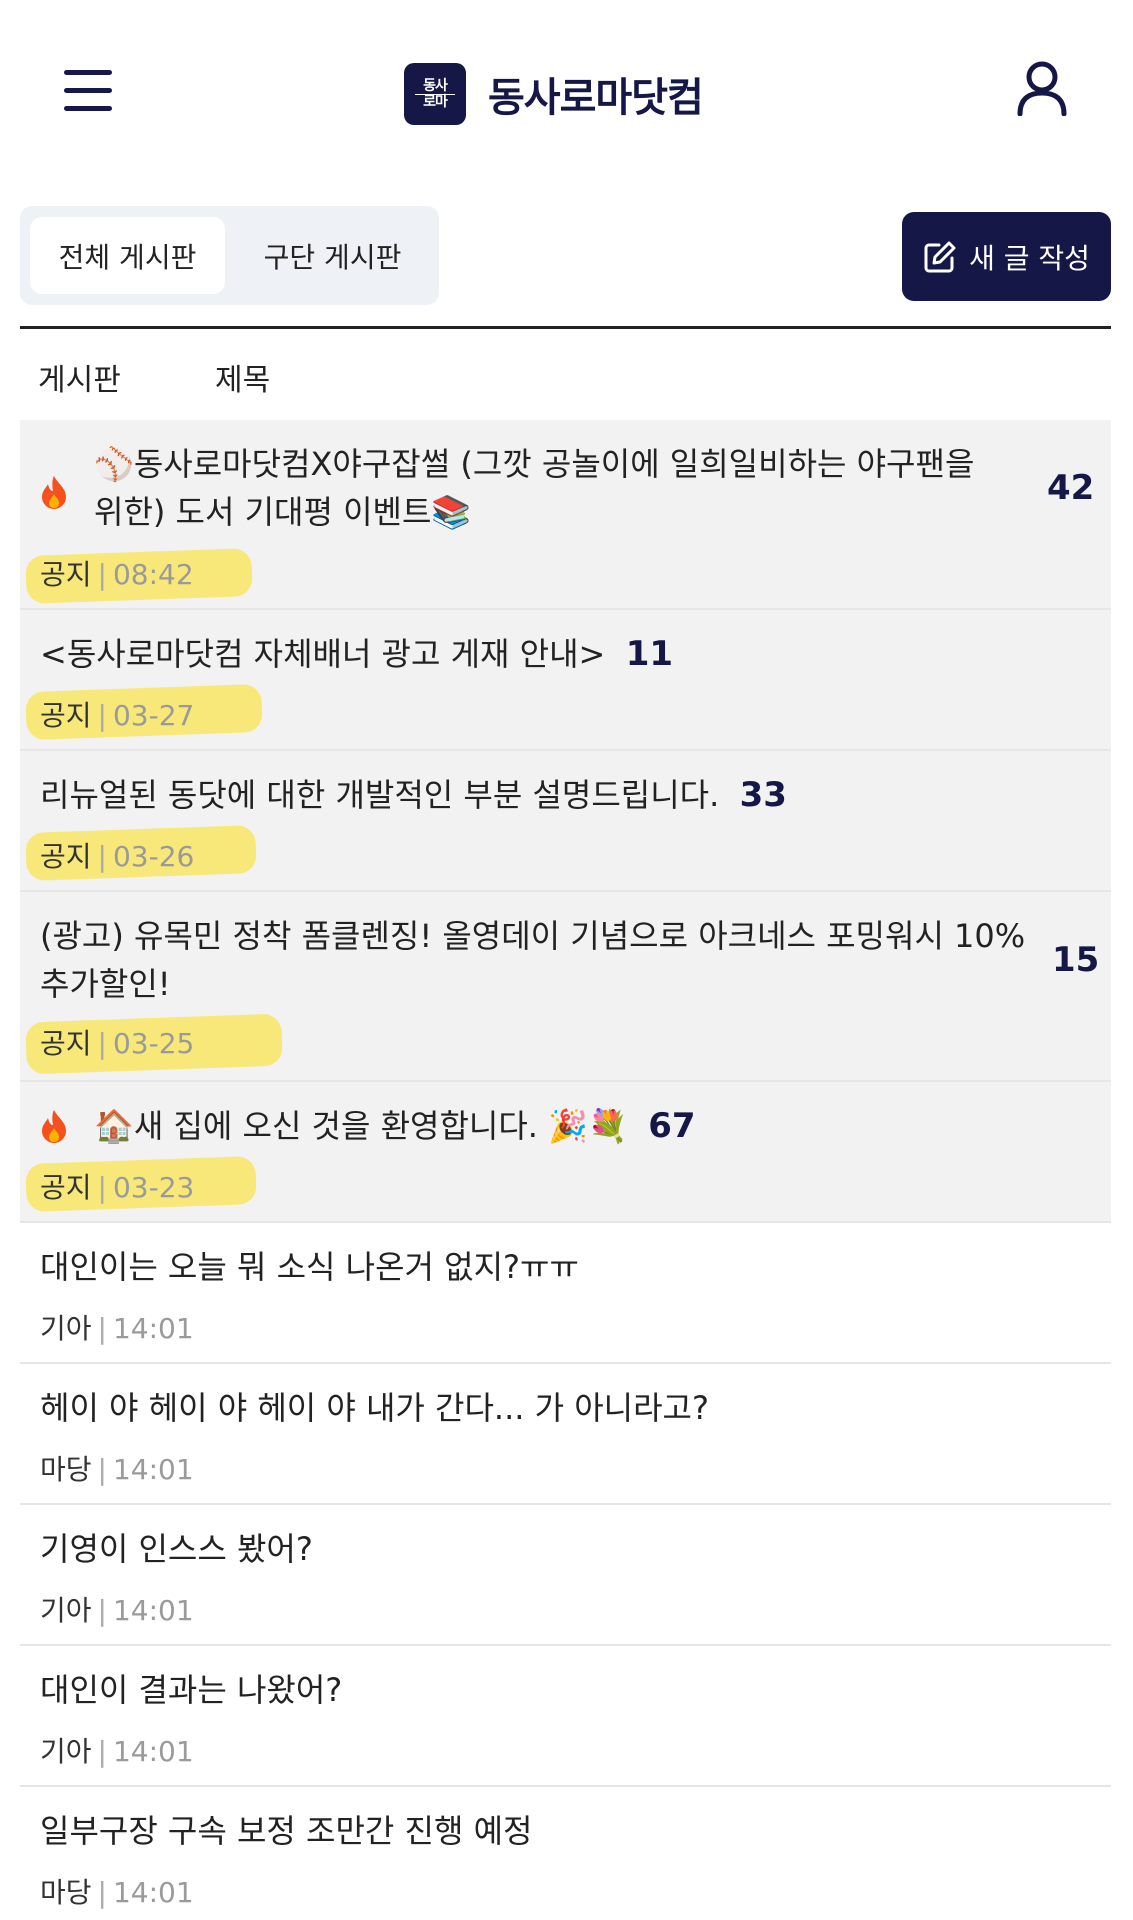 This screenshot has height=1920, width=1133. I want to click on post-meta: 공지 | 03-25, so click(117, 1043).